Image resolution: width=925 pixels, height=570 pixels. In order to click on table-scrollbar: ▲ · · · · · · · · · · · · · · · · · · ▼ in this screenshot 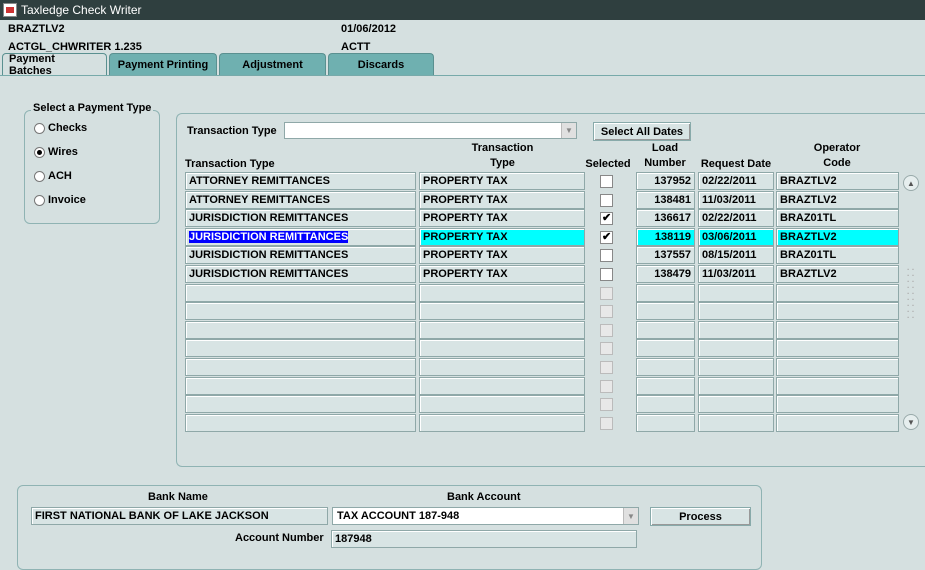, I will do `click(911, 302)`.